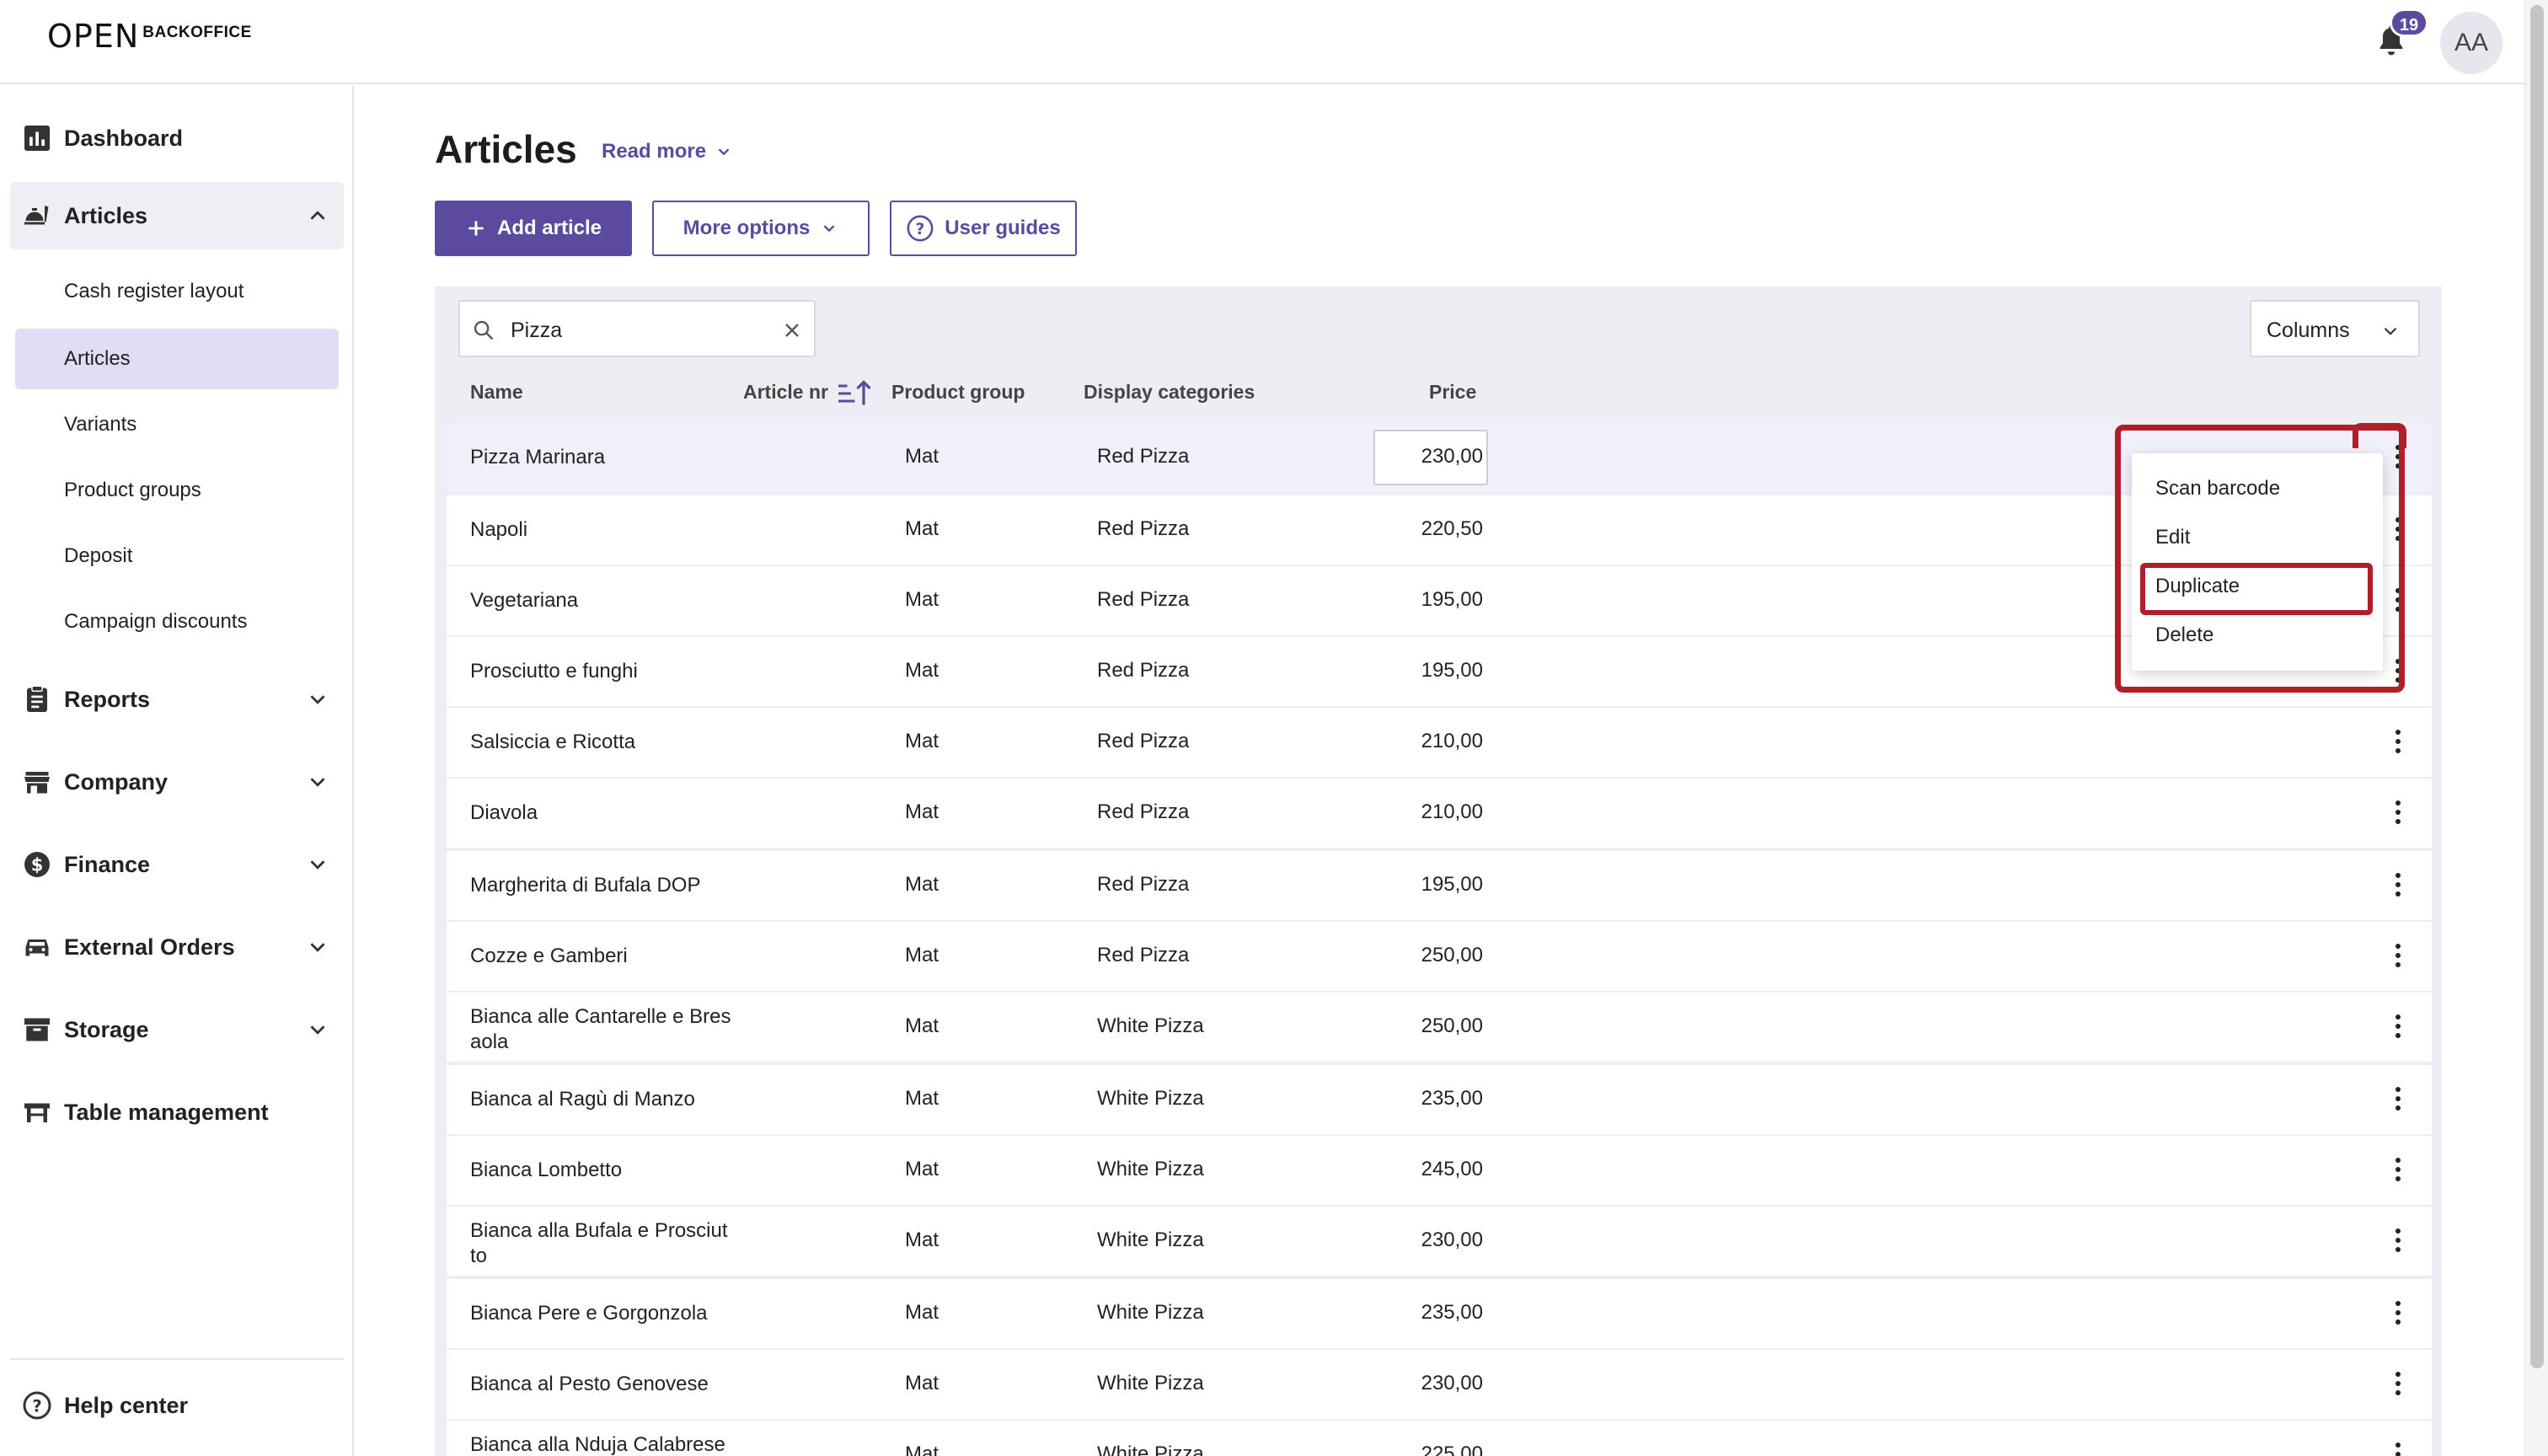 This screenshot has width=2548, height=1456. Describe the element at coordinates (2537, 686) in the screenshot. I see `scrollbar-thumb` at that location.